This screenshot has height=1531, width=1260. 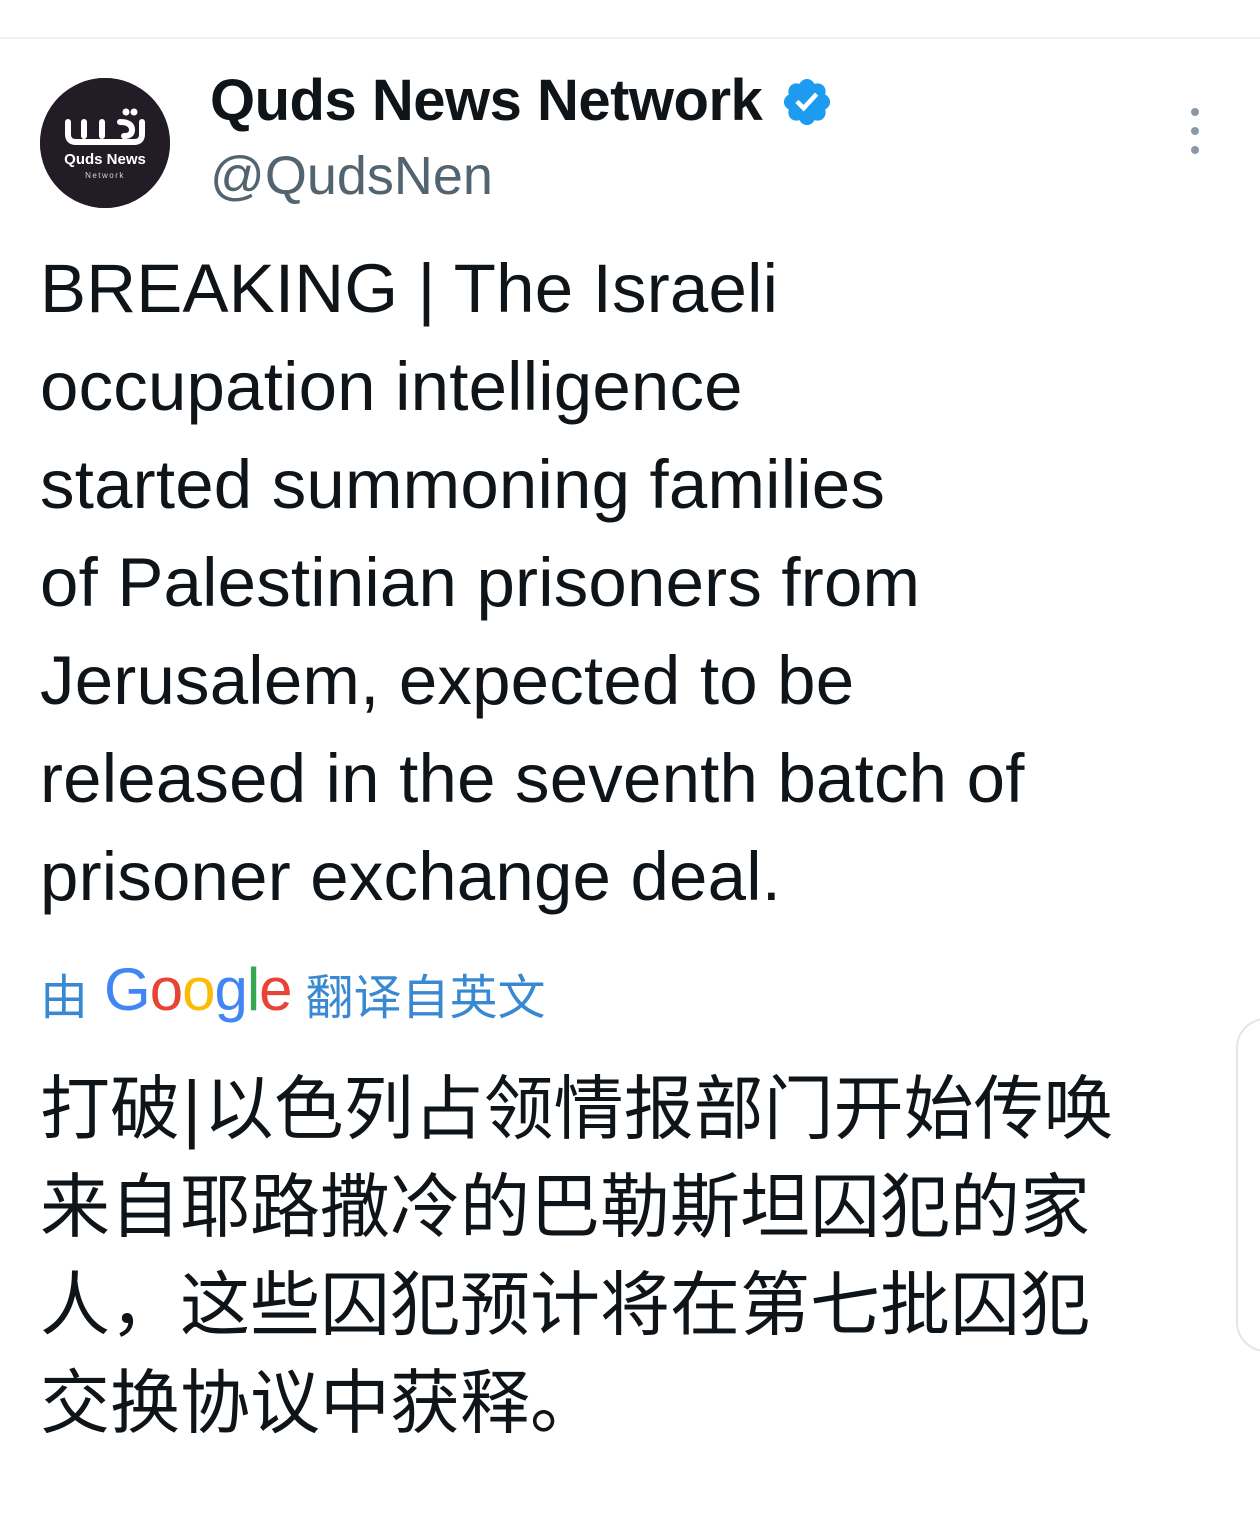 I want to click on quds-news-logo: Quds News Network, so click(x=105, y=143).